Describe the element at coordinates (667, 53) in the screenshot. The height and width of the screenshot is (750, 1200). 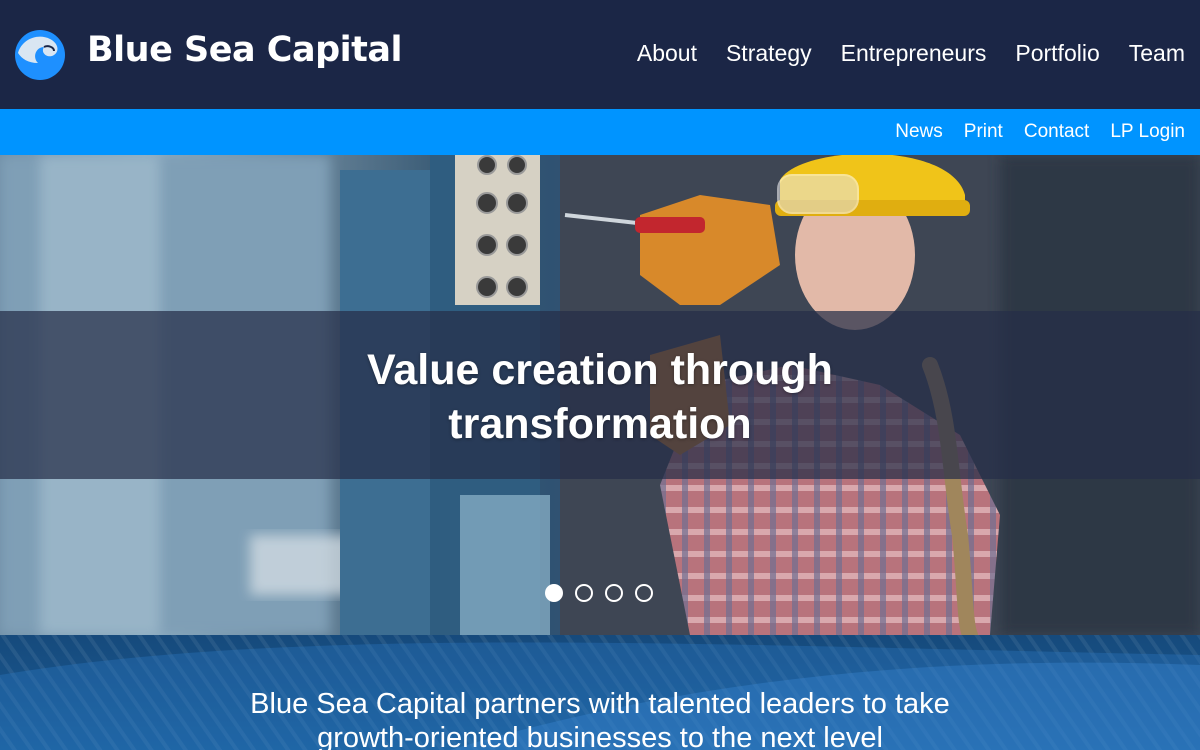
I see `nav-about: About` at that location.